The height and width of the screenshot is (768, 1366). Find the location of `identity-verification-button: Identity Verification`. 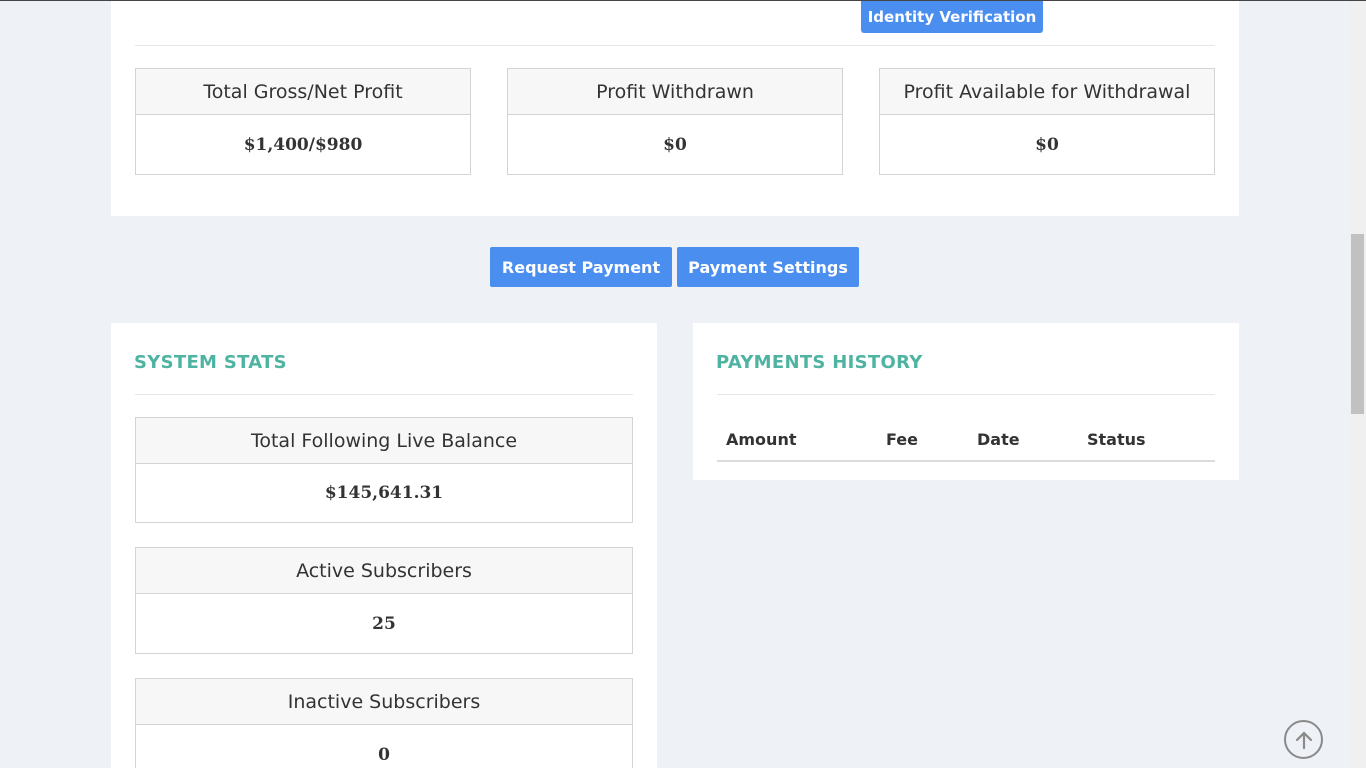

identity-verification-button: Identity Verification is located at coordinates (952, 17).